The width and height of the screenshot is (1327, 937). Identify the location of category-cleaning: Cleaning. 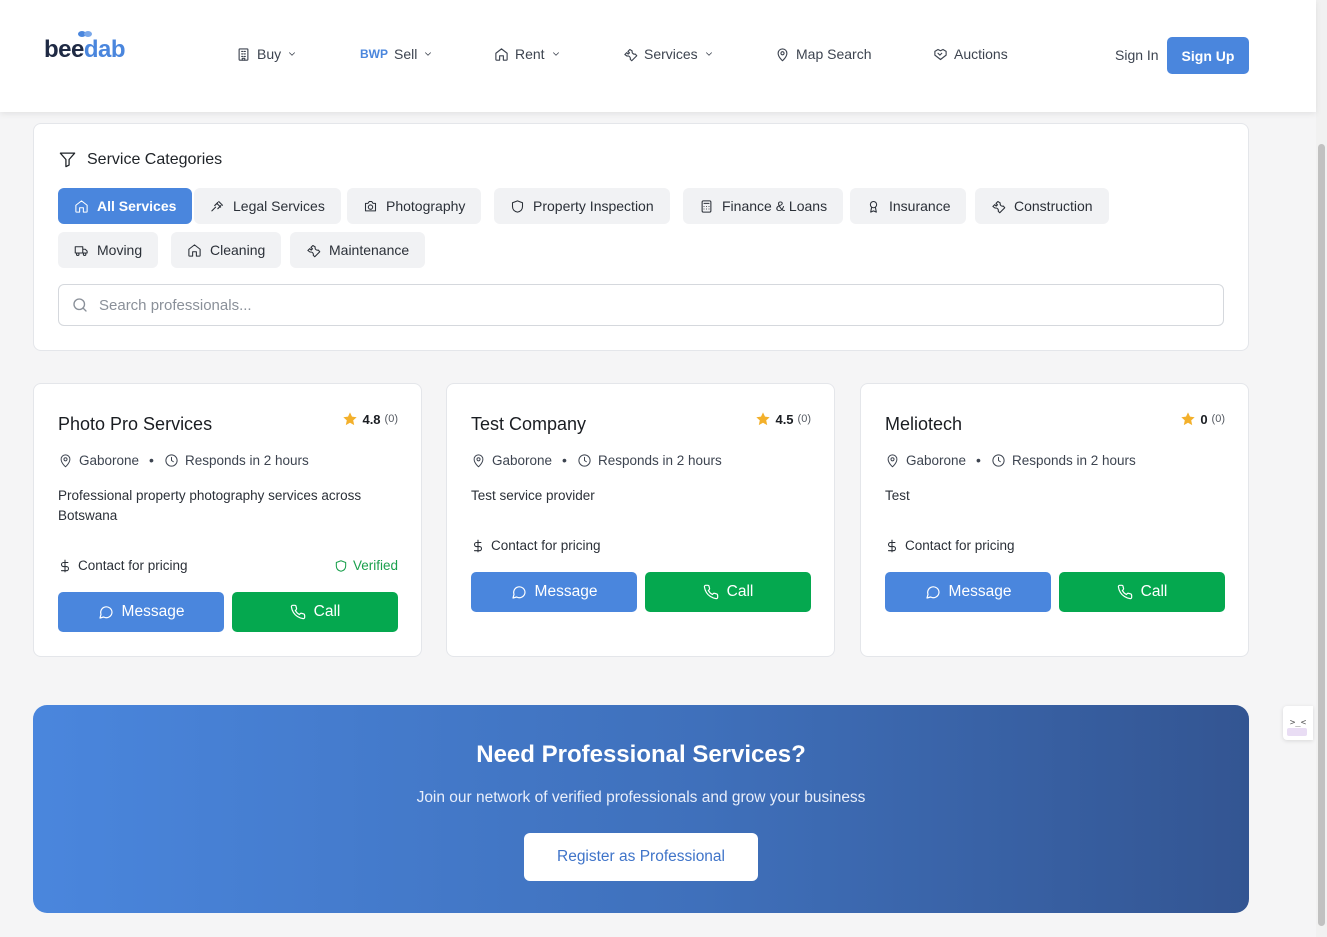
(226, 250).